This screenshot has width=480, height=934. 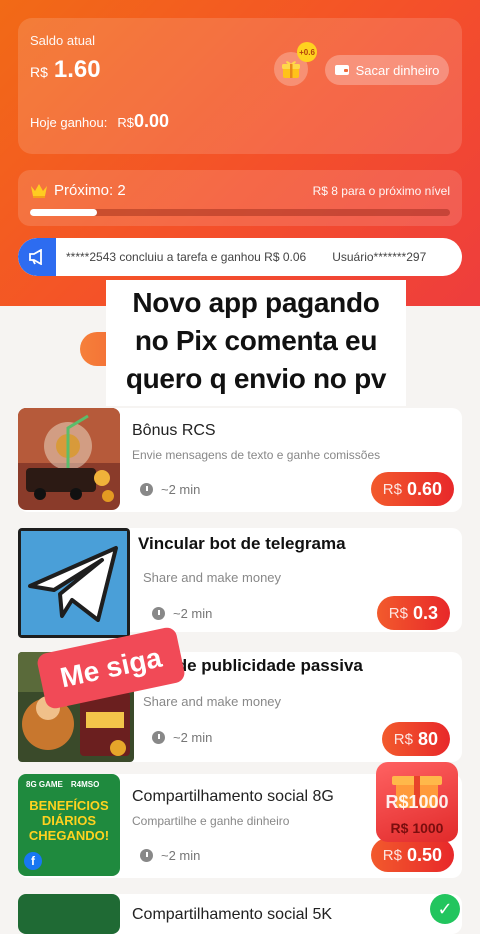 What do you see at coordinates (69, 820) in the screenshot?
I see `promo-headline: BENEFÍCIOS DIÁRIOS CHEGANDO!` at bounding box center [69, 820].